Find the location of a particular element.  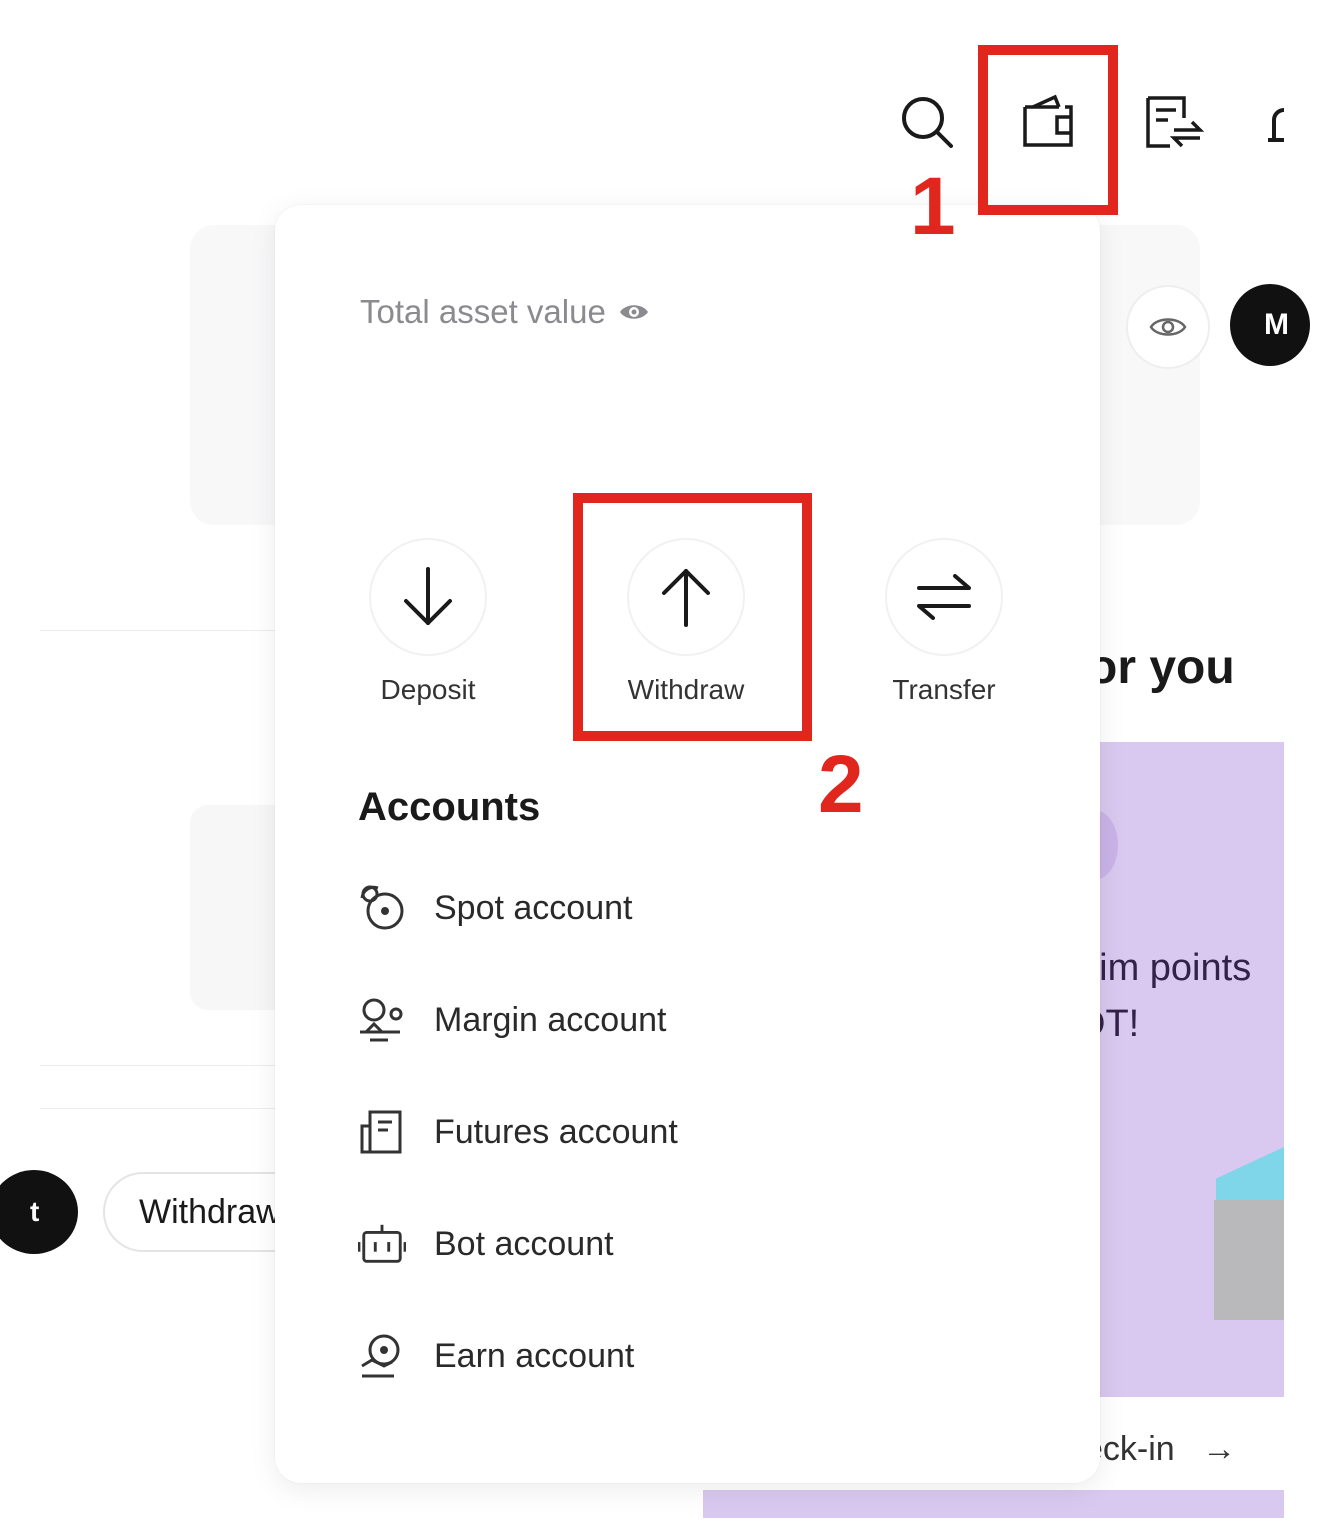

arrow-down-icon is located at coordinates (428, 596).